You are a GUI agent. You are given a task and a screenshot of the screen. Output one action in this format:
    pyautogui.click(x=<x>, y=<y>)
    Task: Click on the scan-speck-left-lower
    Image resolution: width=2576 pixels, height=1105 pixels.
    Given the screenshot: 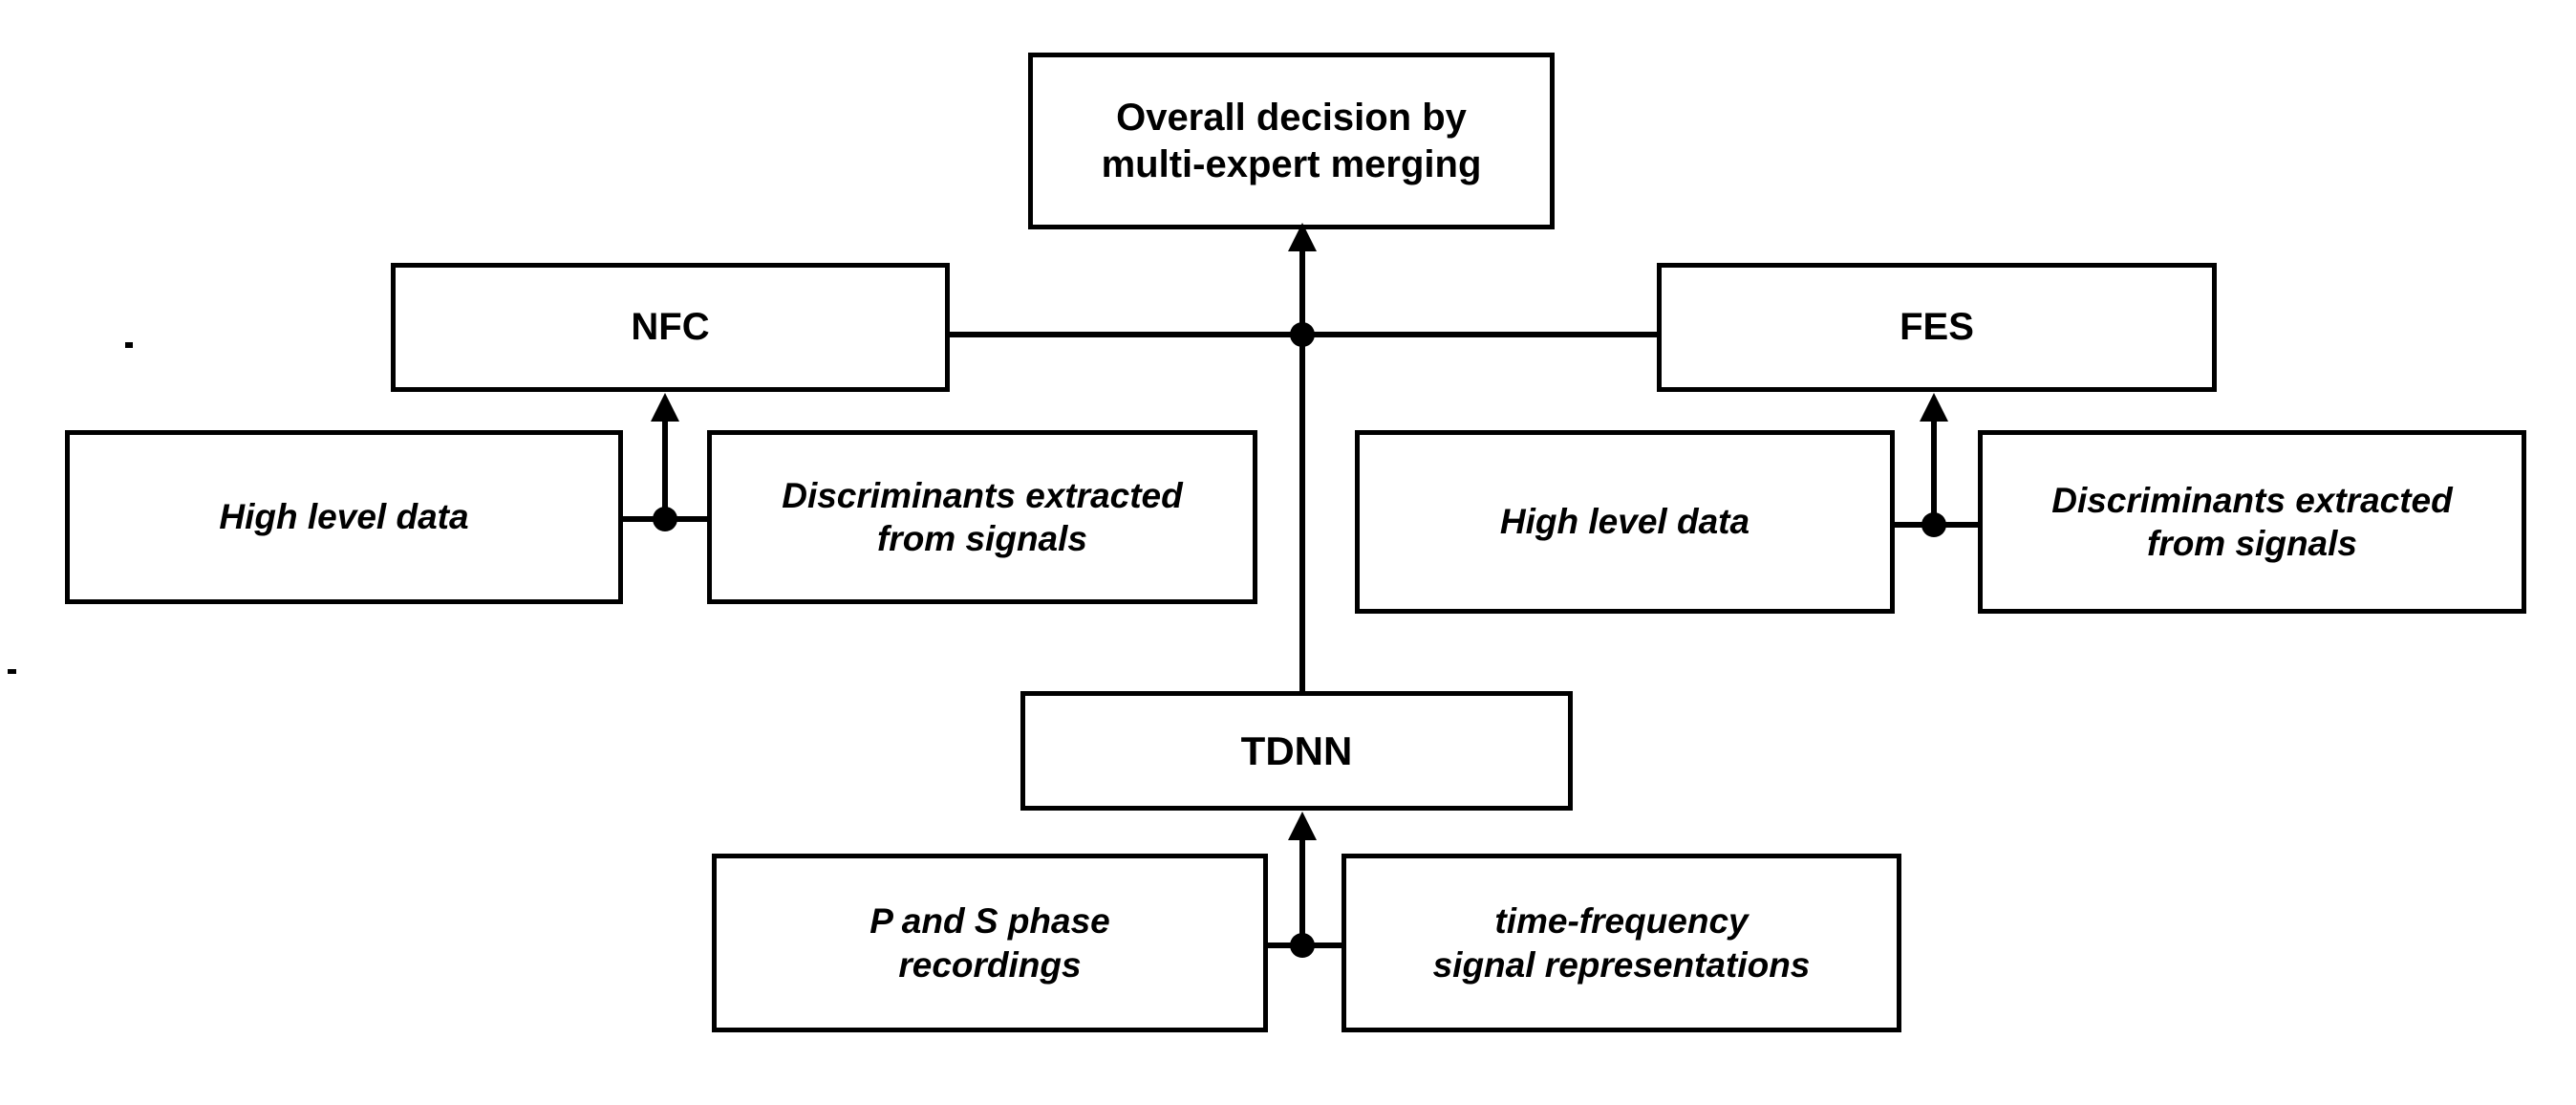 What is the action you would take?
    pyautogui.click(x=12, y=671)
    